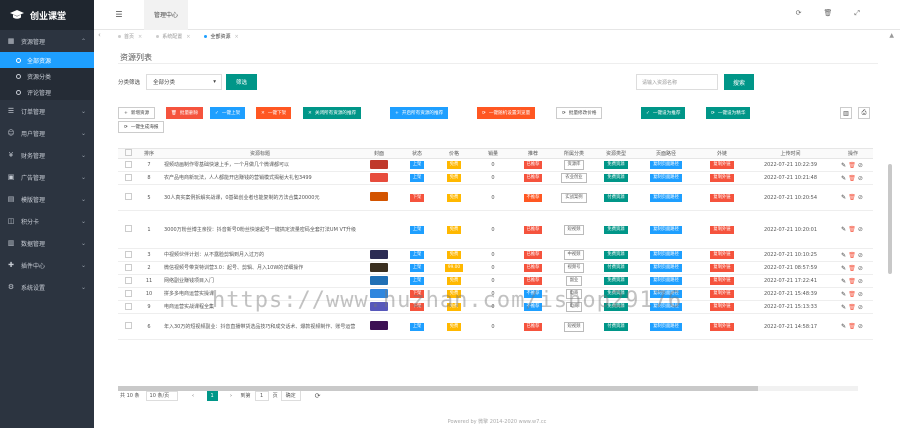 The width and height of the screenshot is (900, 428). Describe the element at coordinates (799, 13) in the screenshot. I see `refresh-icon: ⟳` at that location.